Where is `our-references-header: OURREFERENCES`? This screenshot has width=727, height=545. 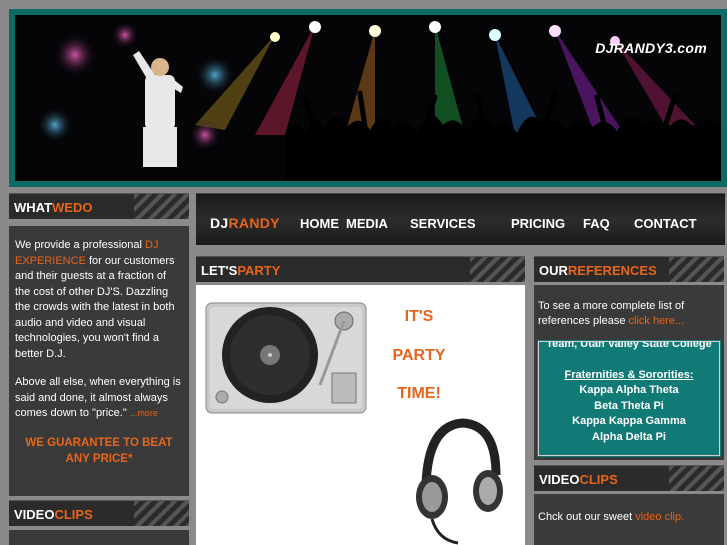 our-references-header: OURREFERENCES is located at coordinates (629, 269).